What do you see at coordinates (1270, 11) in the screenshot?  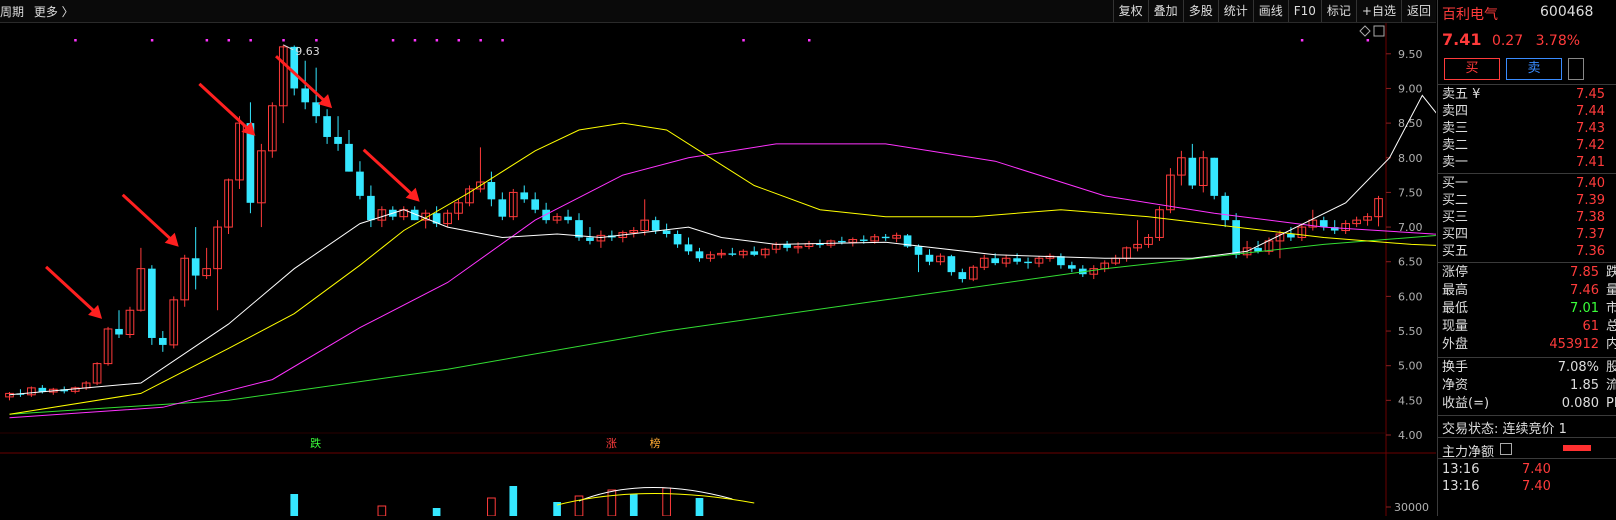 I see `toolbar-button-4: 画线` at bounding box center [1270, 11].